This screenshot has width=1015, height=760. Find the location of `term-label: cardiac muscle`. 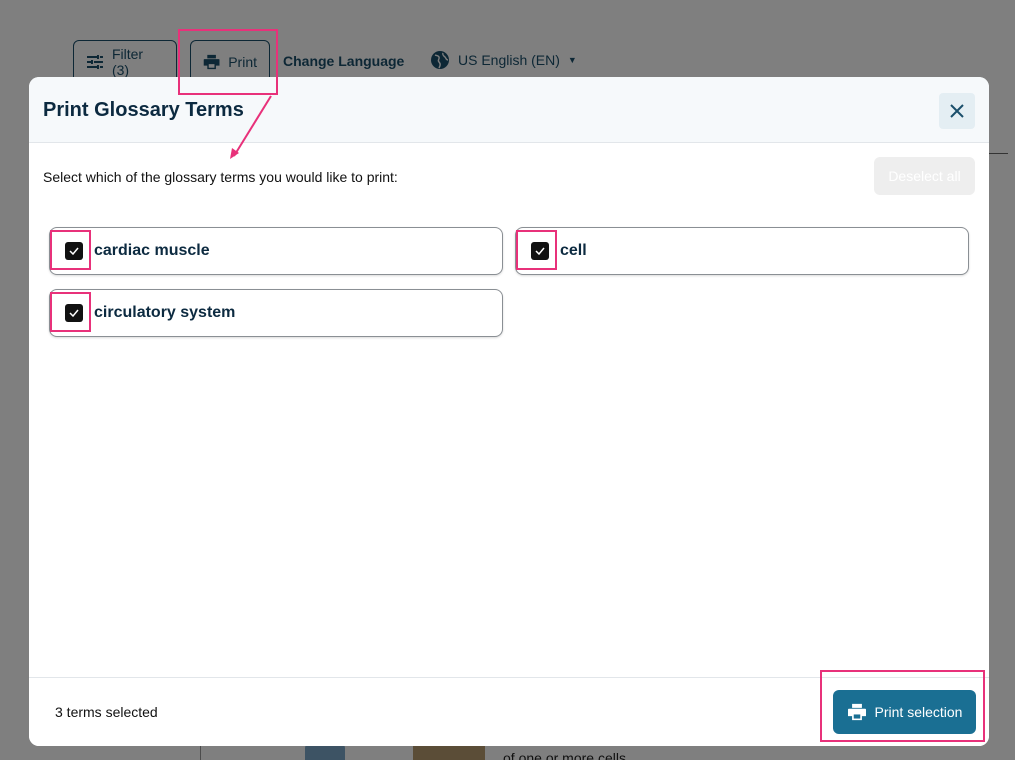

term-label: cardiac muscle is located at coordinates (152, 250).